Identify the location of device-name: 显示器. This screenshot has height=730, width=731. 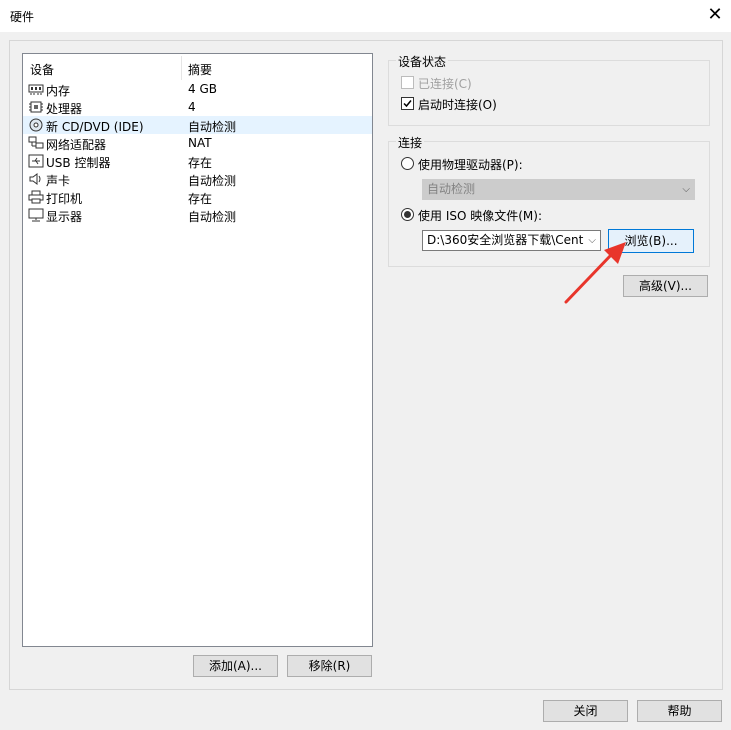
(64, 217).